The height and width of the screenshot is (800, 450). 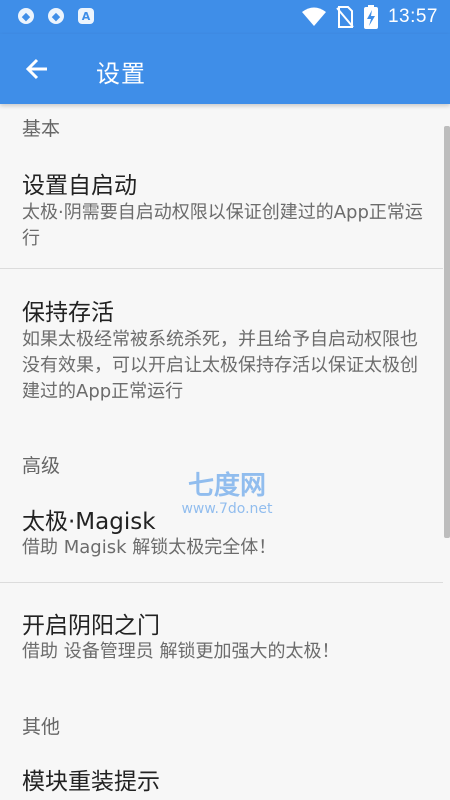 I want to click on pref-module-reinstall-hint: 模块重装提示, so click(x=221, y=772).